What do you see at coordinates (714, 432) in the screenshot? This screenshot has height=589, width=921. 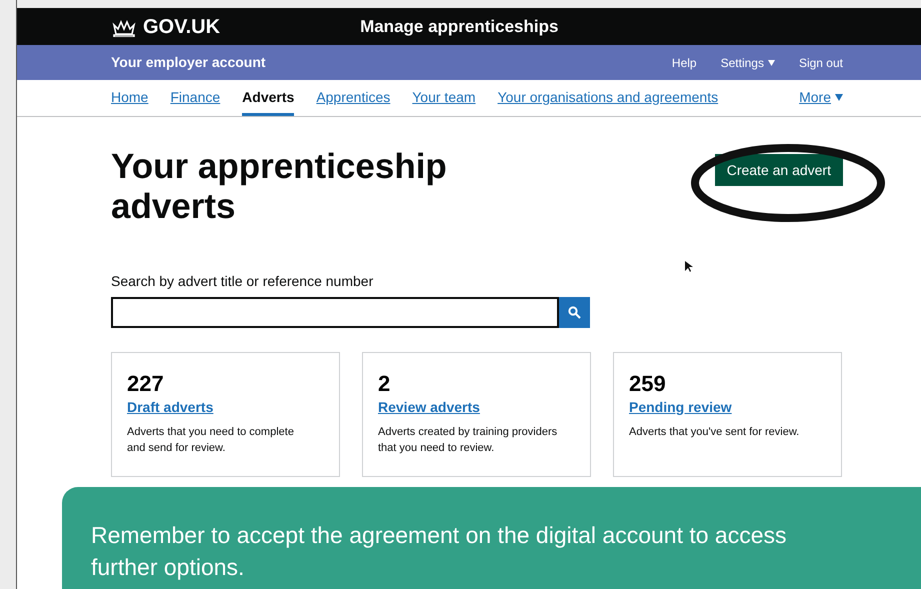 I see `card-description: Adverts that you've sent for review.` at bounding box center [714, 432].